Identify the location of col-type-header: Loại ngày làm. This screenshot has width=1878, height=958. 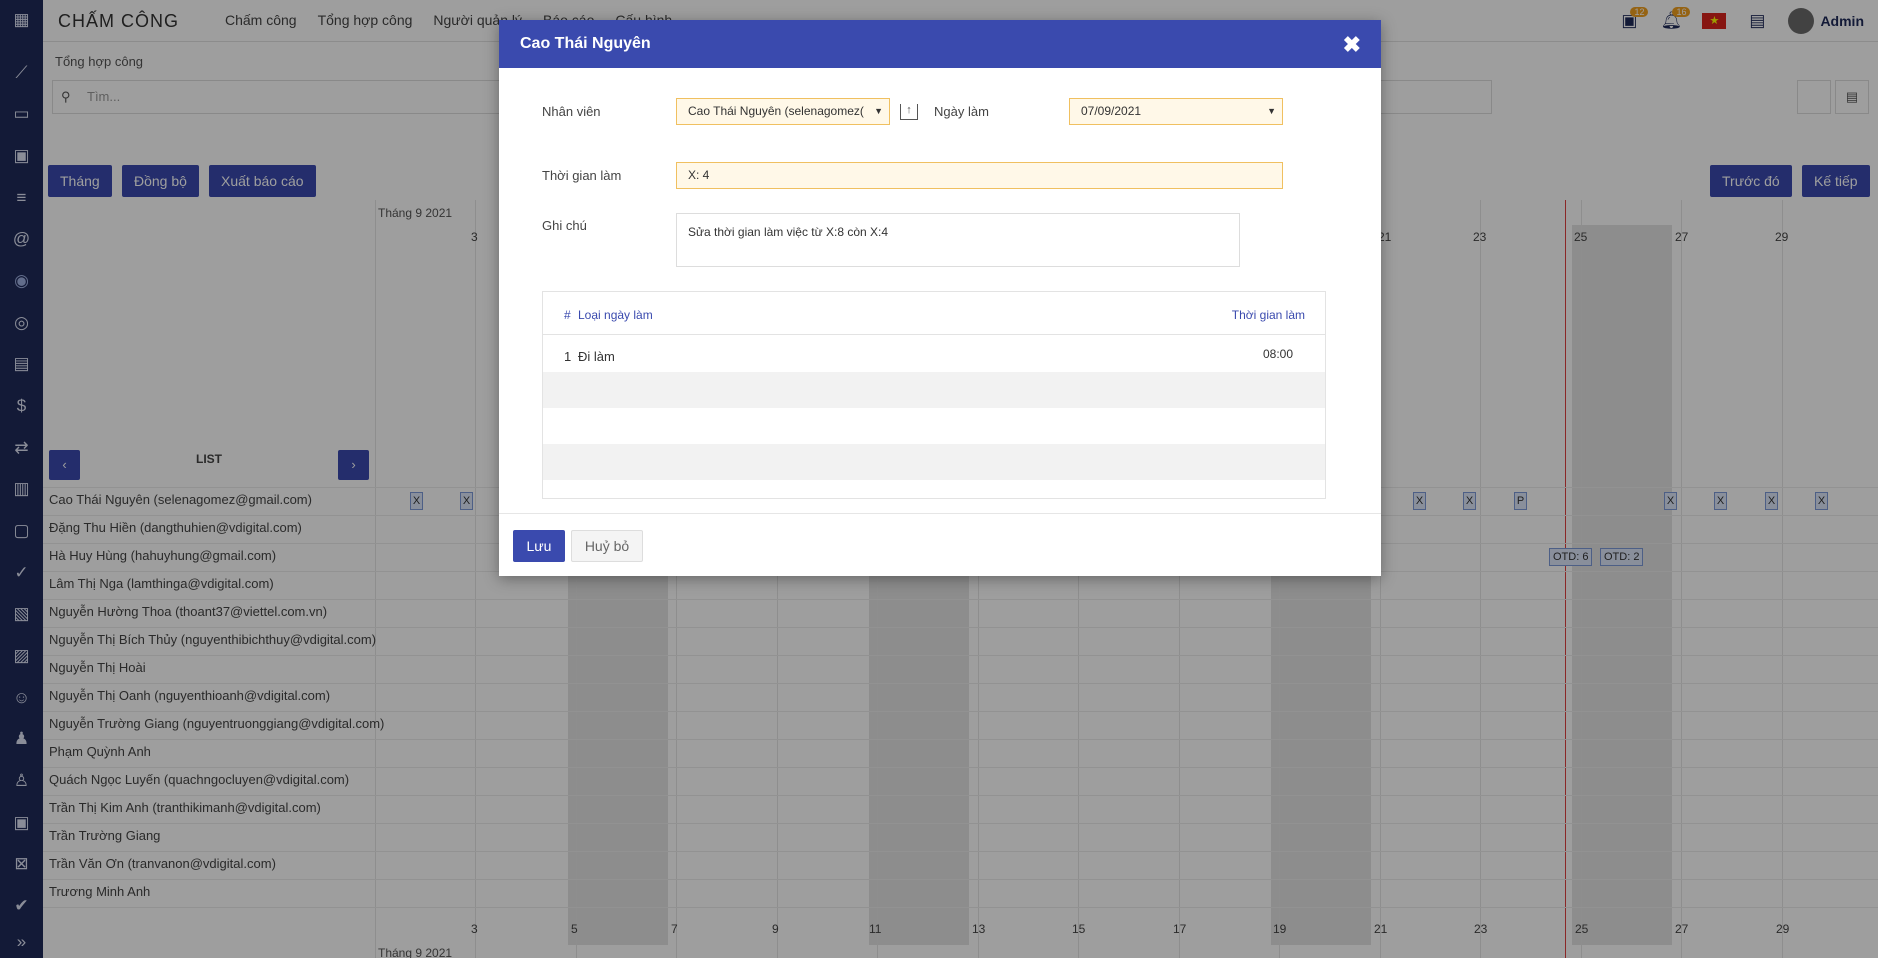
(615, 315).